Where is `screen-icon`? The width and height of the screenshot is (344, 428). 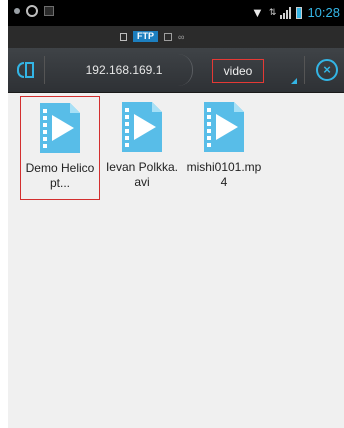 screen-icon is located at coordinates (168, 36).